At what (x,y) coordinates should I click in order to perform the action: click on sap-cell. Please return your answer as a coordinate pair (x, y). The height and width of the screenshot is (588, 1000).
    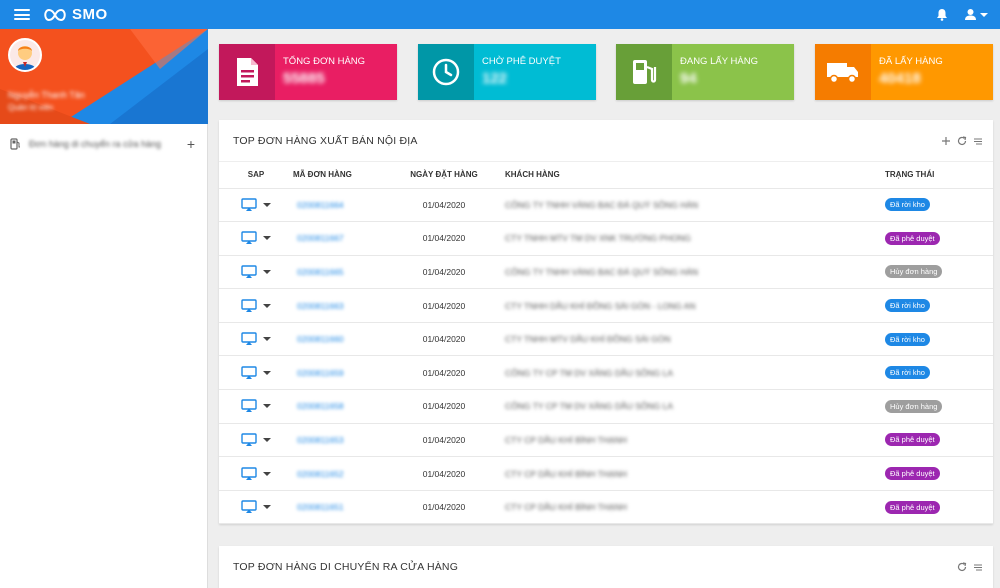
    Looking at the image, I should click on (256, 406).